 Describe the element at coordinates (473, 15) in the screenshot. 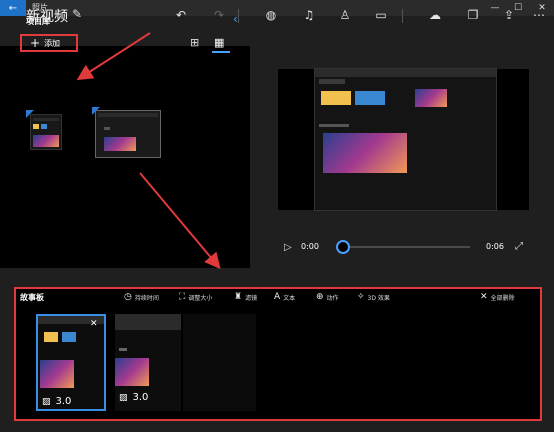

I see `duplicate-icon: ❐` at that location.